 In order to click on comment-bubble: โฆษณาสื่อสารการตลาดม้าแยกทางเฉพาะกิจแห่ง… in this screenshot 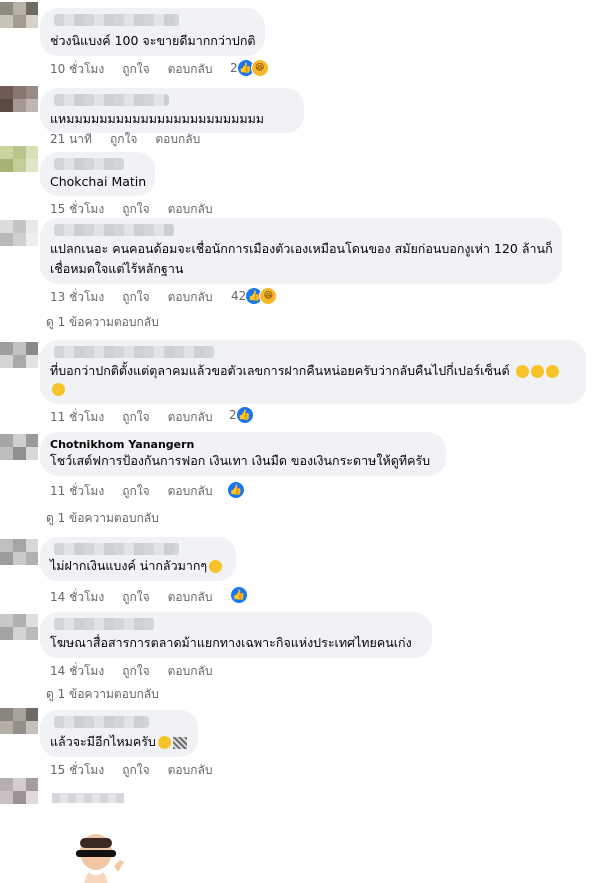, I will do `click(236, 635)`.